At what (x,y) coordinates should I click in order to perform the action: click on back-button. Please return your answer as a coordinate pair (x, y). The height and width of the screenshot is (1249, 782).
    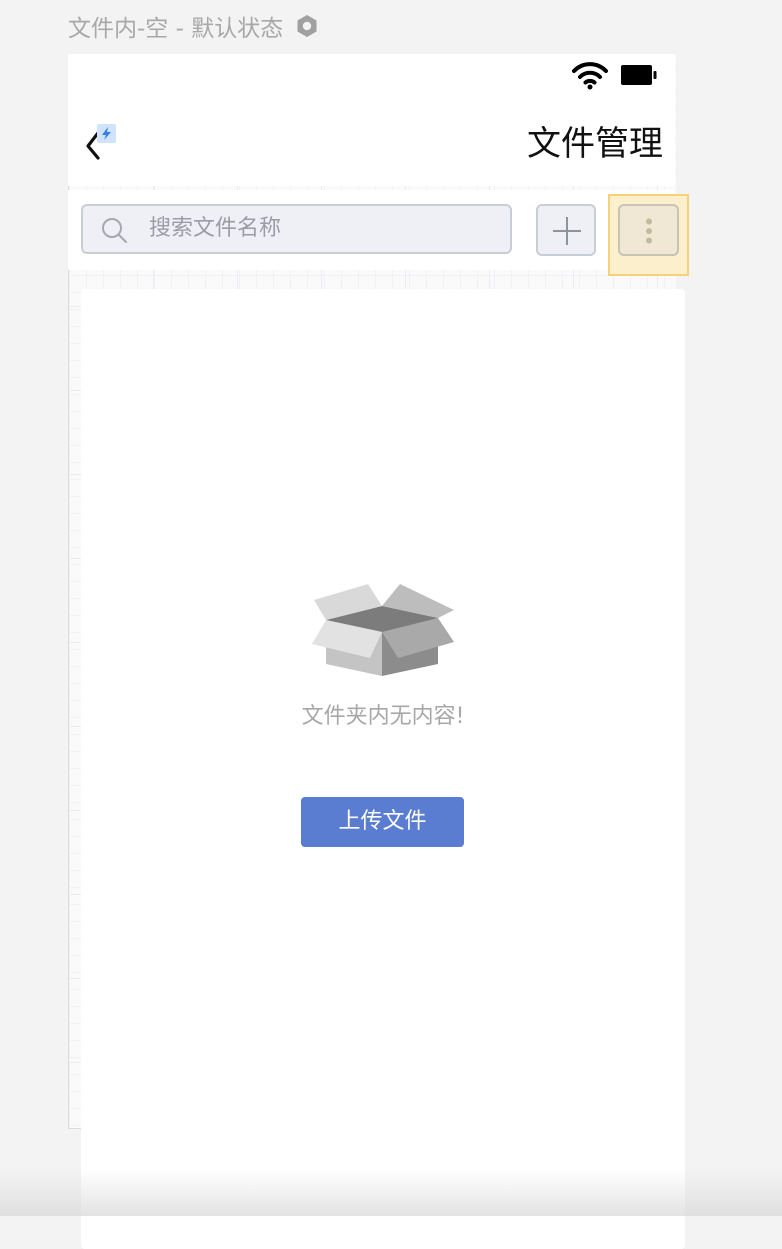
    Looking at the image, I should click on (96, 142).